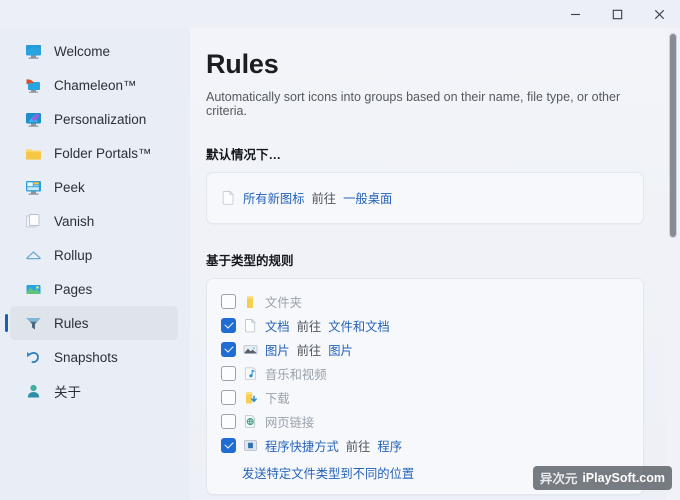 The width and height of the screenshot is (680, 500). What do you see at coordinates (359, 326) in the screenshot?
I see `type-rule-target: 文件和文档` at bounding box center [359, 326].